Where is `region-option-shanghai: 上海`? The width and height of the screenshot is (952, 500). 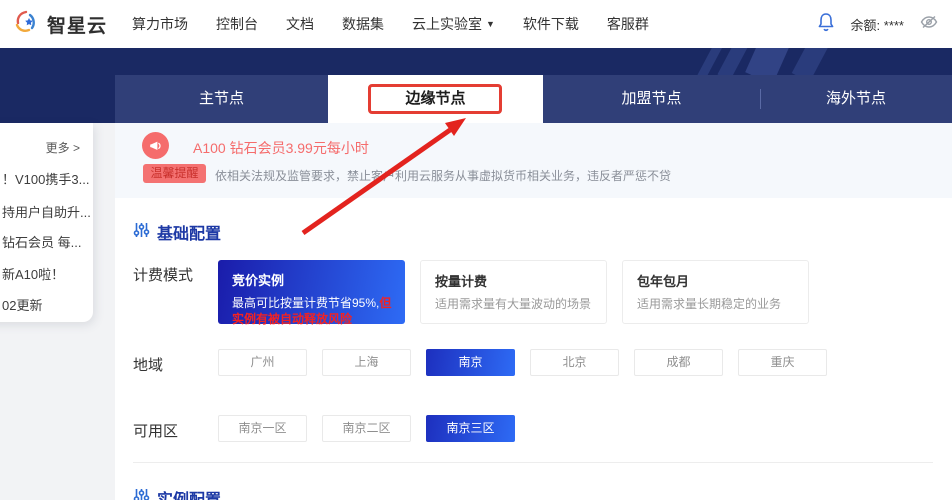
region-option-shanghai: 上海 is located at coordinates (366, 362).